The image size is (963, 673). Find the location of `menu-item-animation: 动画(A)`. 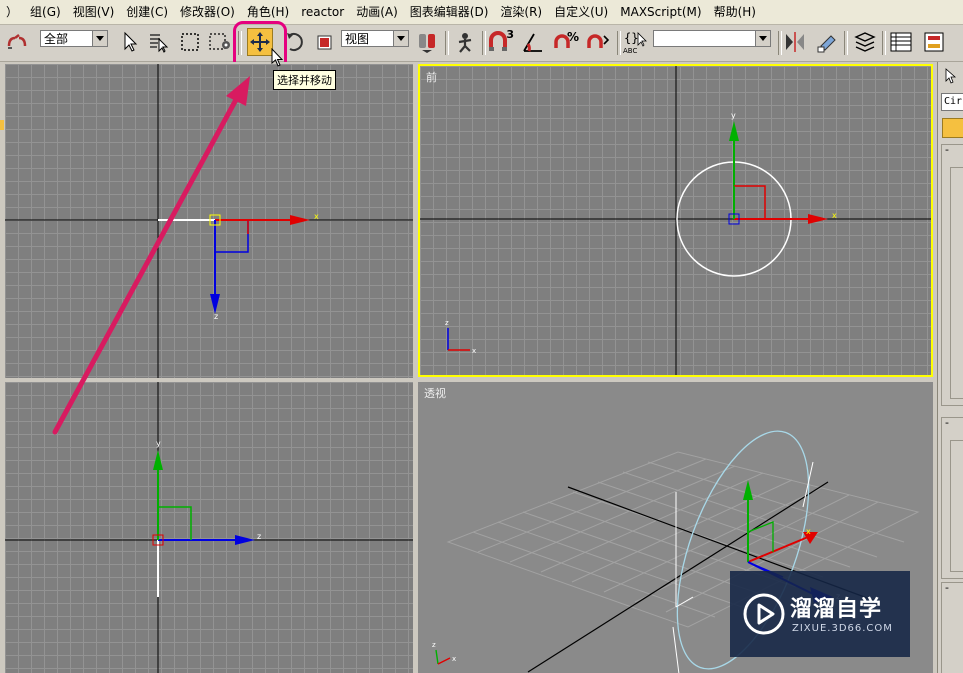

menu-item-animation: 动画(A) is located at coordinates (377, 12).